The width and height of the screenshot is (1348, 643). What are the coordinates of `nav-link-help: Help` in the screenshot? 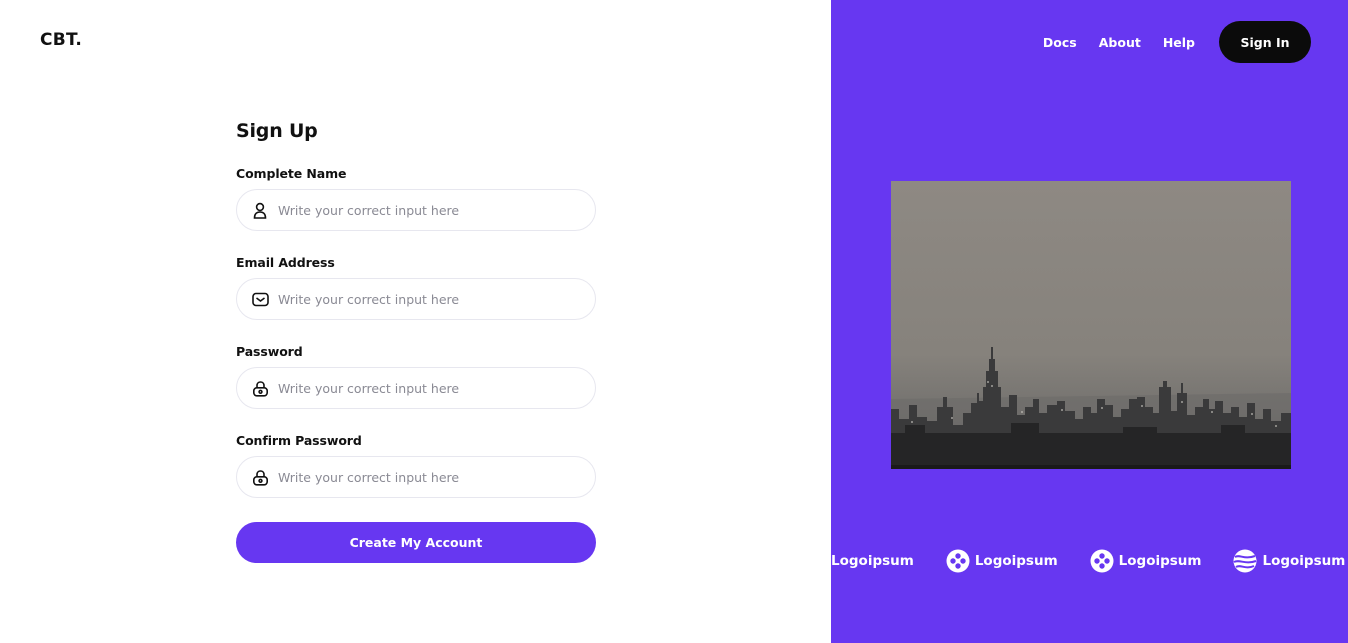 It's located at (1179, 42).